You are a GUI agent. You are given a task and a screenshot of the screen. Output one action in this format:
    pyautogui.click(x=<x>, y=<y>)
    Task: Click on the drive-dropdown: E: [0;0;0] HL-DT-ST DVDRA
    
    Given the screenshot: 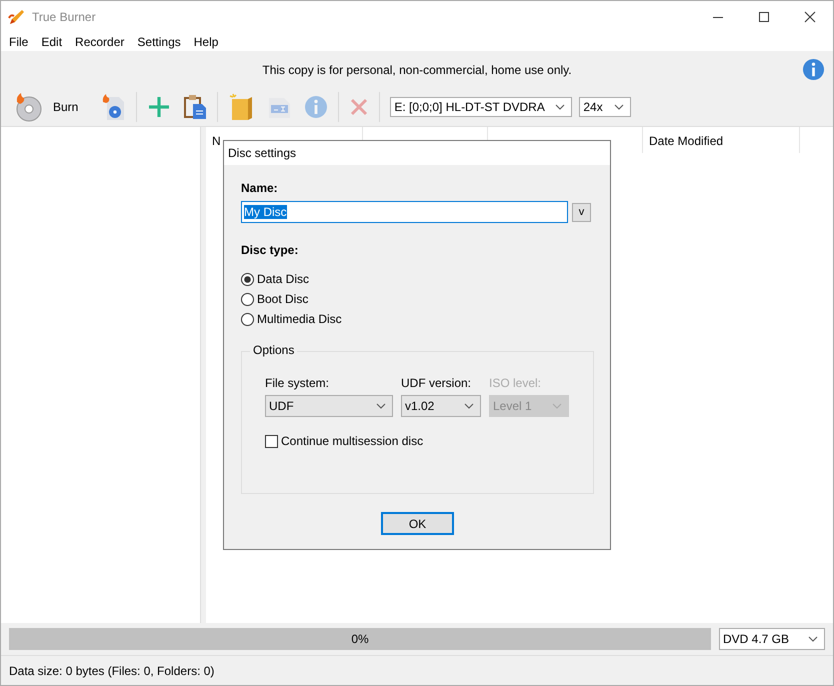 What is the action you would take?
    pyautogui.click(x=481, y=107)
    